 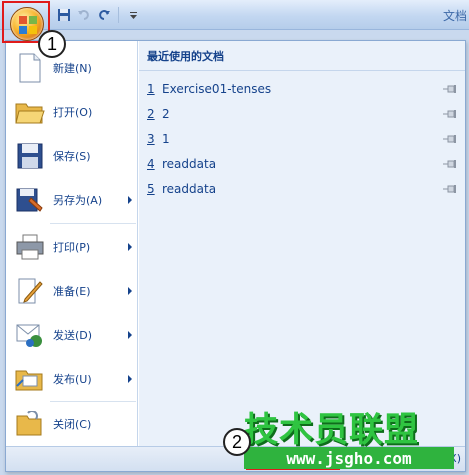 I want to click on open-folder-icon, so click(x=30, y=112).